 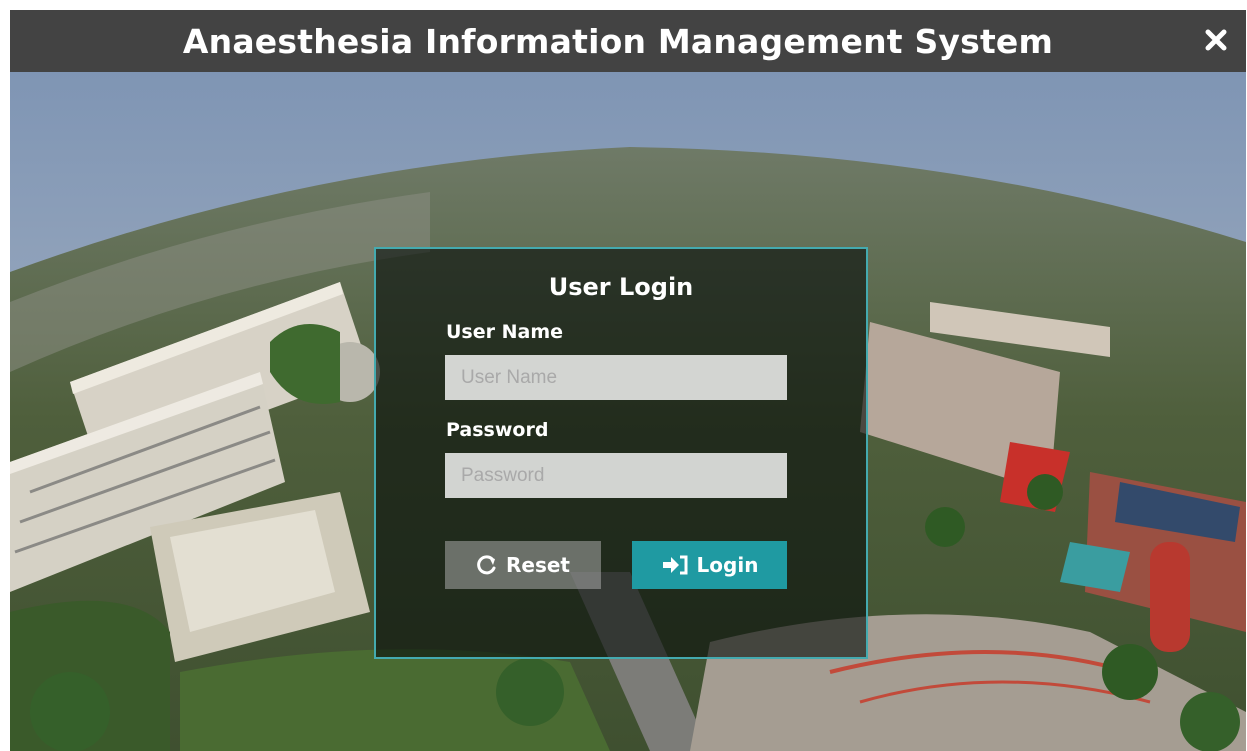 What do you see at coordinates (727, 565) in the screenshot?
I see `login-button-label: Login` at bounding box center [727, 565].